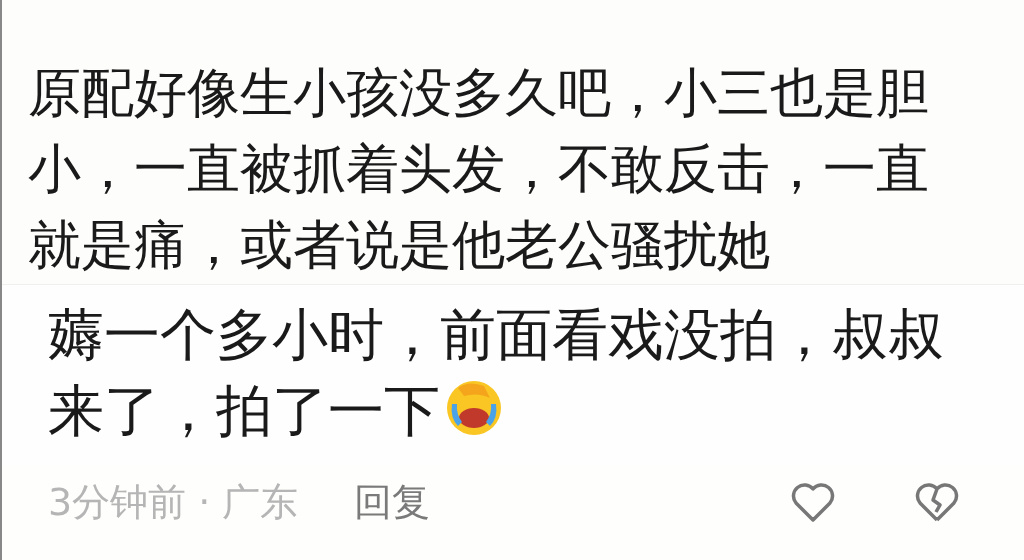  Describe the element at coordinates (474, 408) in the screenshot. I see `emoji-icon` at that location.